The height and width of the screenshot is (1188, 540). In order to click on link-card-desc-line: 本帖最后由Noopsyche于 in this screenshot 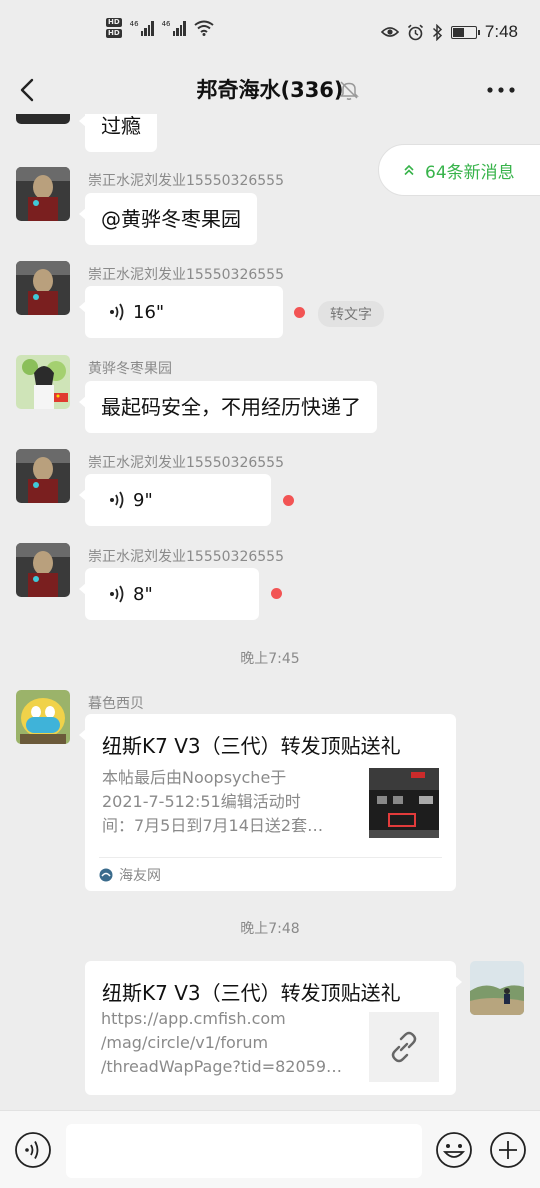, I will do `click(194, 777)`.